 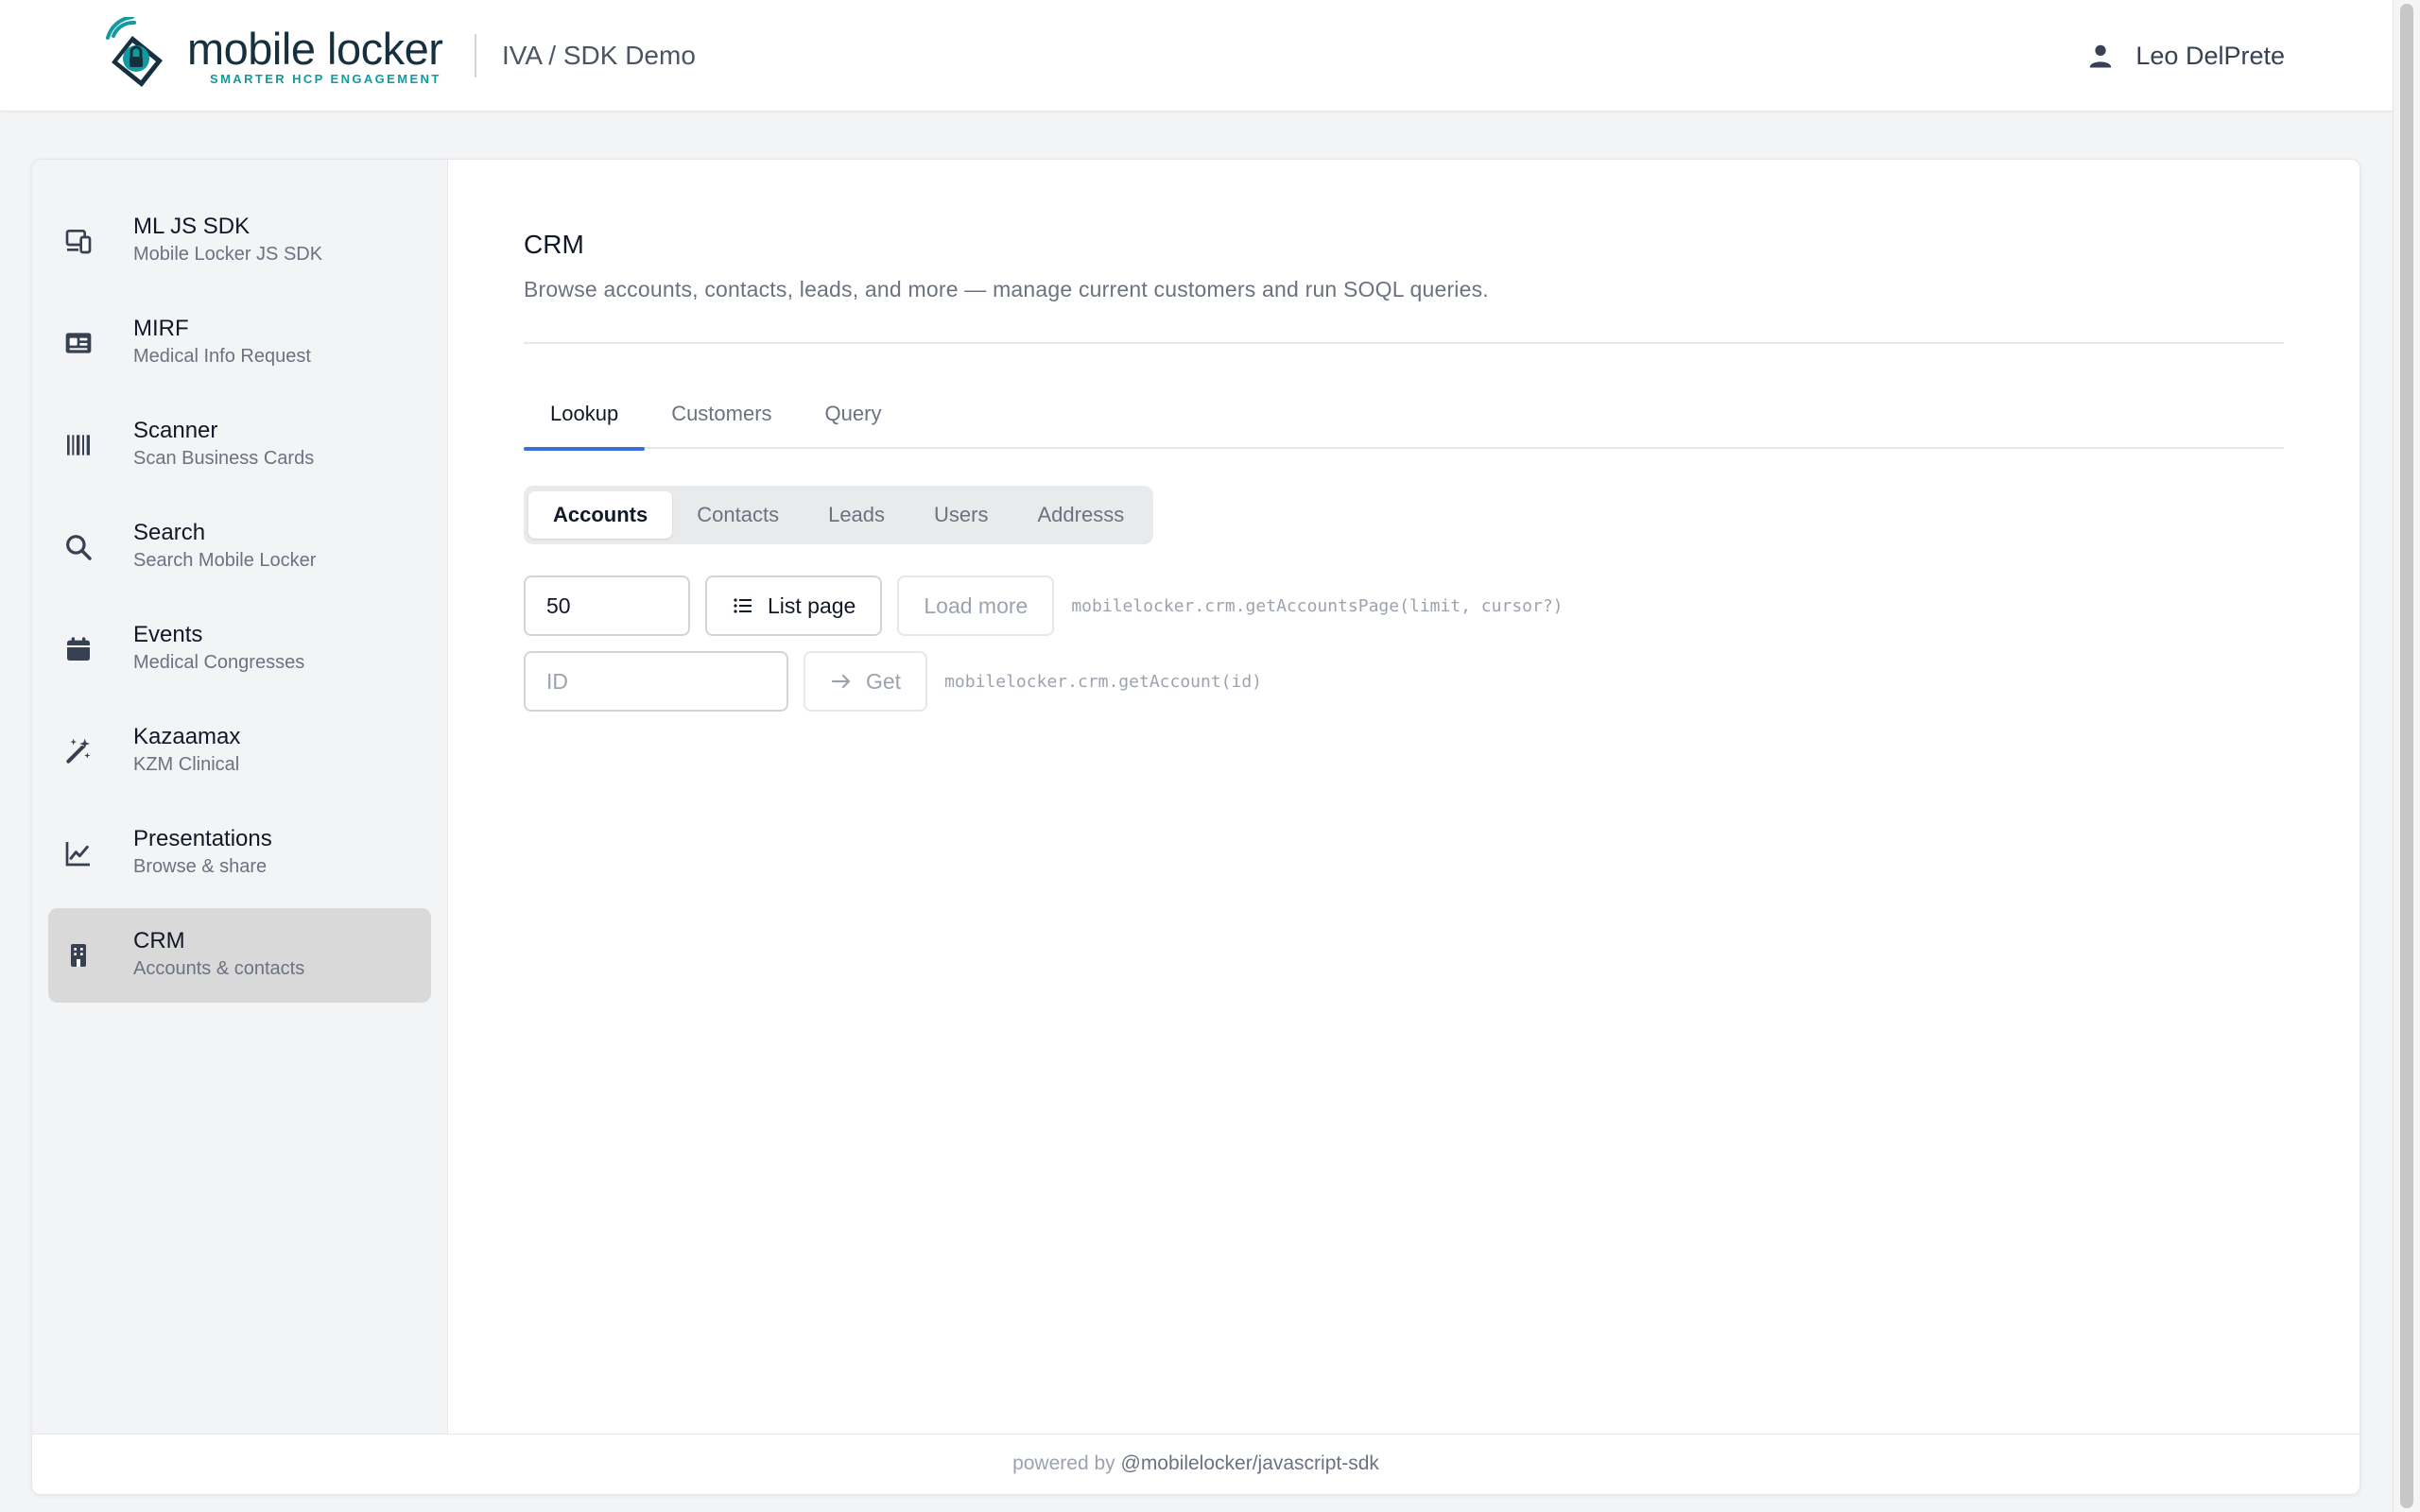 What do you see at coordinates (79, 751) in the screenshot?
I see `magic-wand-icon` at bounding box center [79, 751].